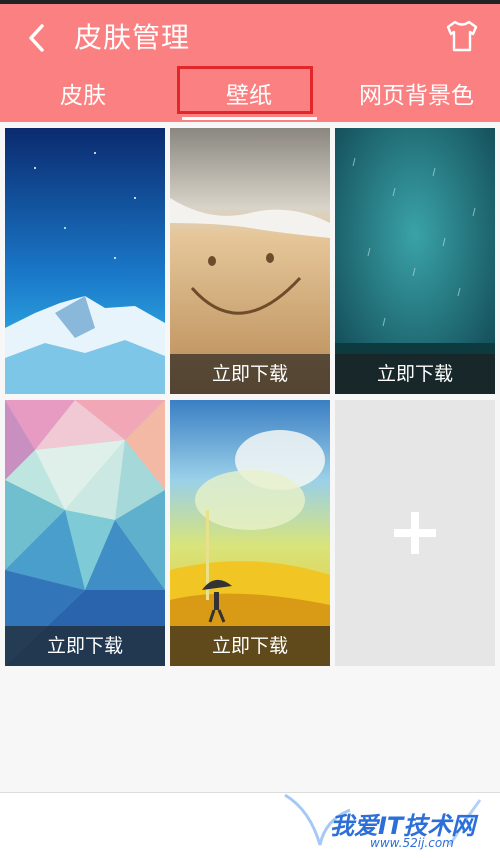 The width and height of the screenshot is (500, 858). Describe the element at coordinates (83, 97) in the screenshot. I see `tab-skin: 皮肤` at that location.